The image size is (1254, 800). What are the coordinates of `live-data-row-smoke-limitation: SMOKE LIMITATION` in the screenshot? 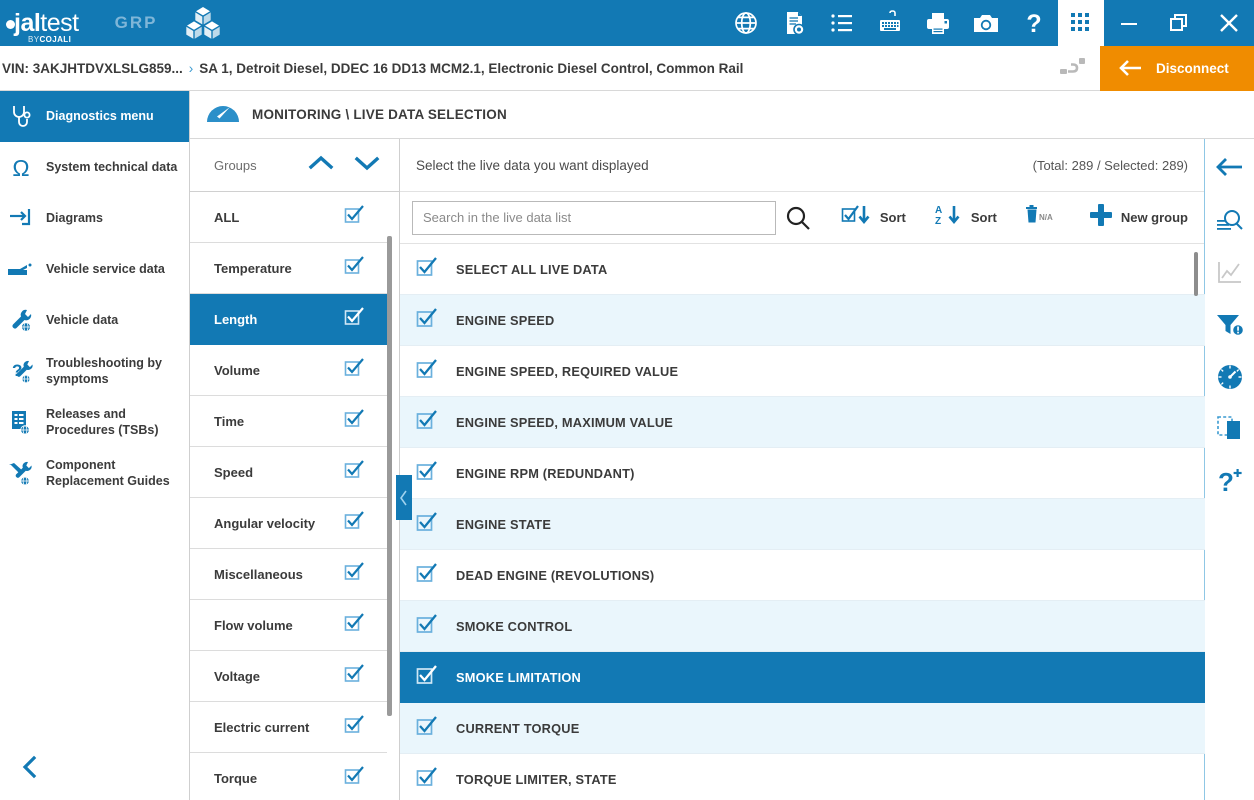 It's located at (802, 677).